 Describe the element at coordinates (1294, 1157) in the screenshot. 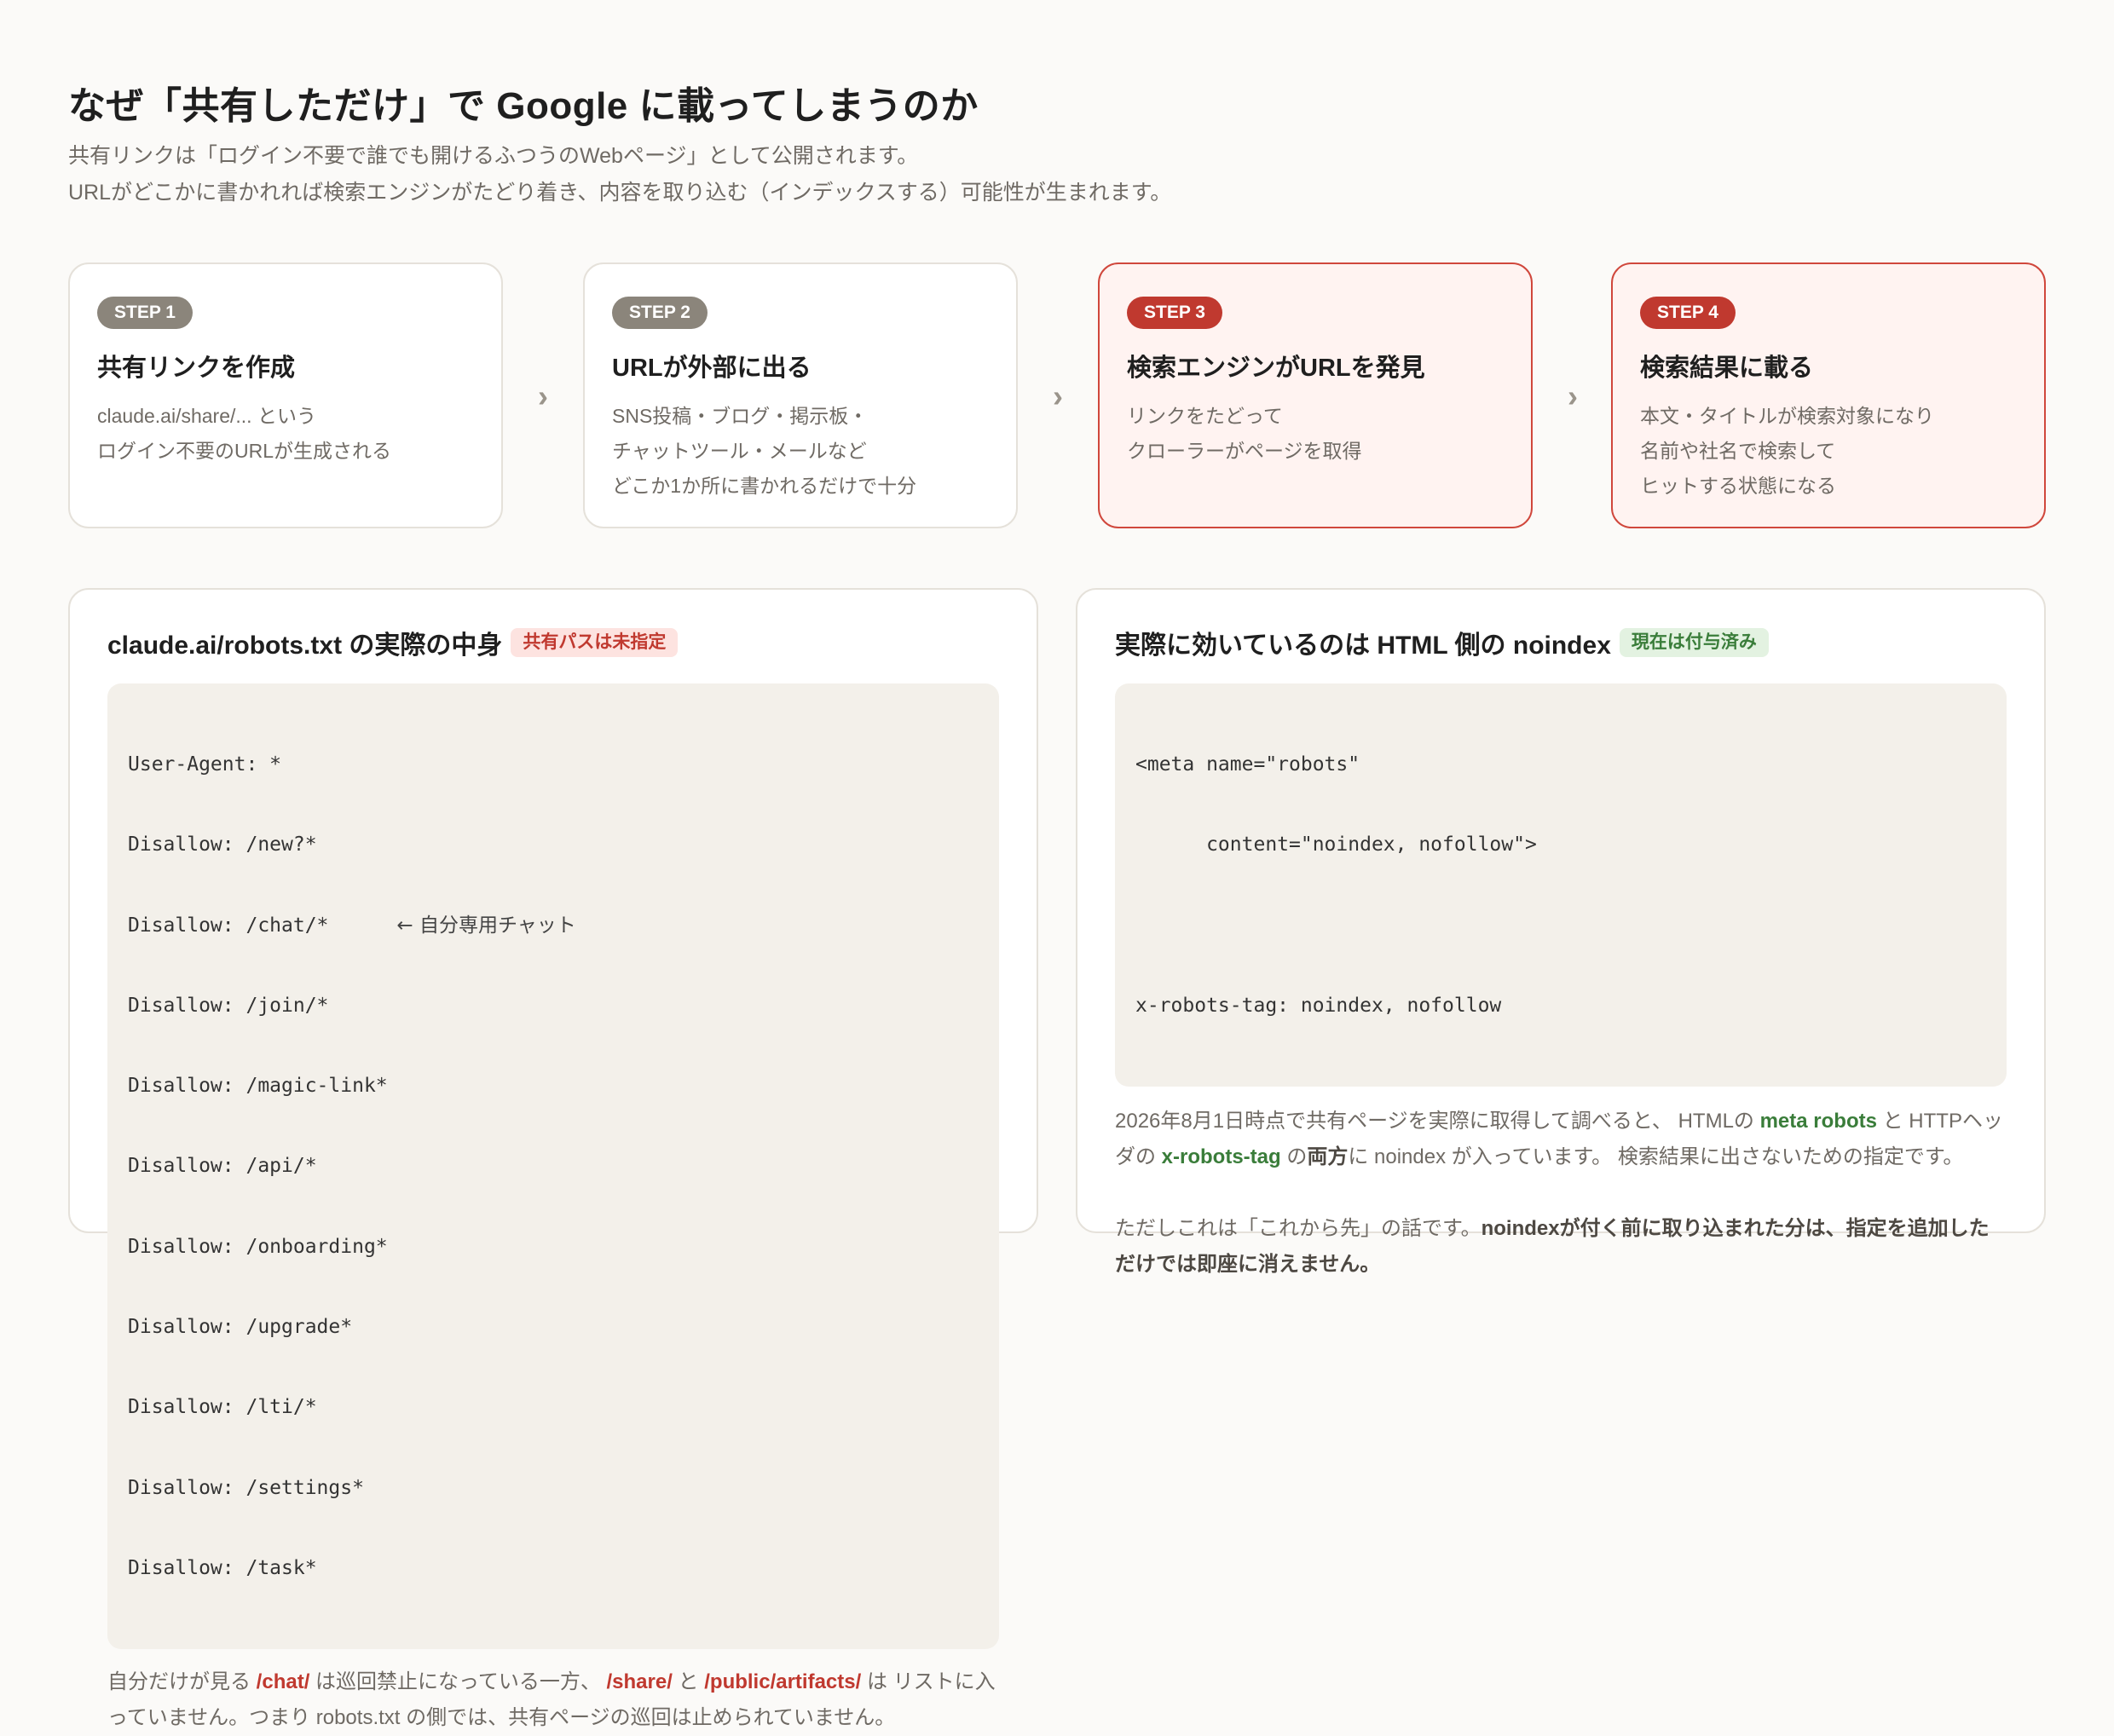

I see `text: の` at that location.